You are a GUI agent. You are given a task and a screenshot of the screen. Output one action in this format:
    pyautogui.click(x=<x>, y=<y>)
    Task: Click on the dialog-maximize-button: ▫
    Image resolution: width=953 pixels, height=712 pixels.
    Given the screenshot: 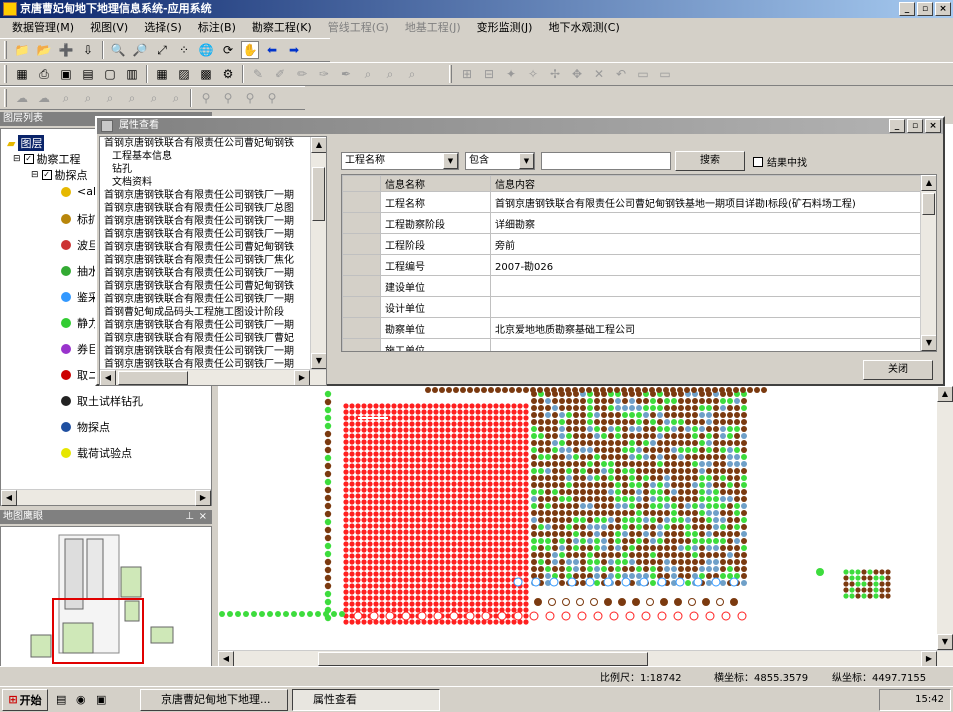 What is the action you would take?
    pyautogui.click(x=915, y=126)
    